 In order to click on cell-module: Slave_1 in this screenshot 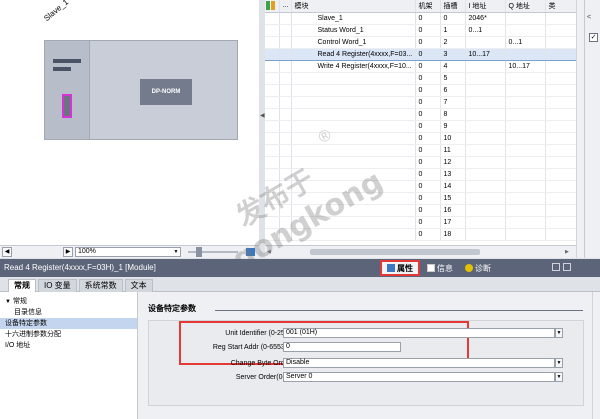, I will do `click(353, 18)`.